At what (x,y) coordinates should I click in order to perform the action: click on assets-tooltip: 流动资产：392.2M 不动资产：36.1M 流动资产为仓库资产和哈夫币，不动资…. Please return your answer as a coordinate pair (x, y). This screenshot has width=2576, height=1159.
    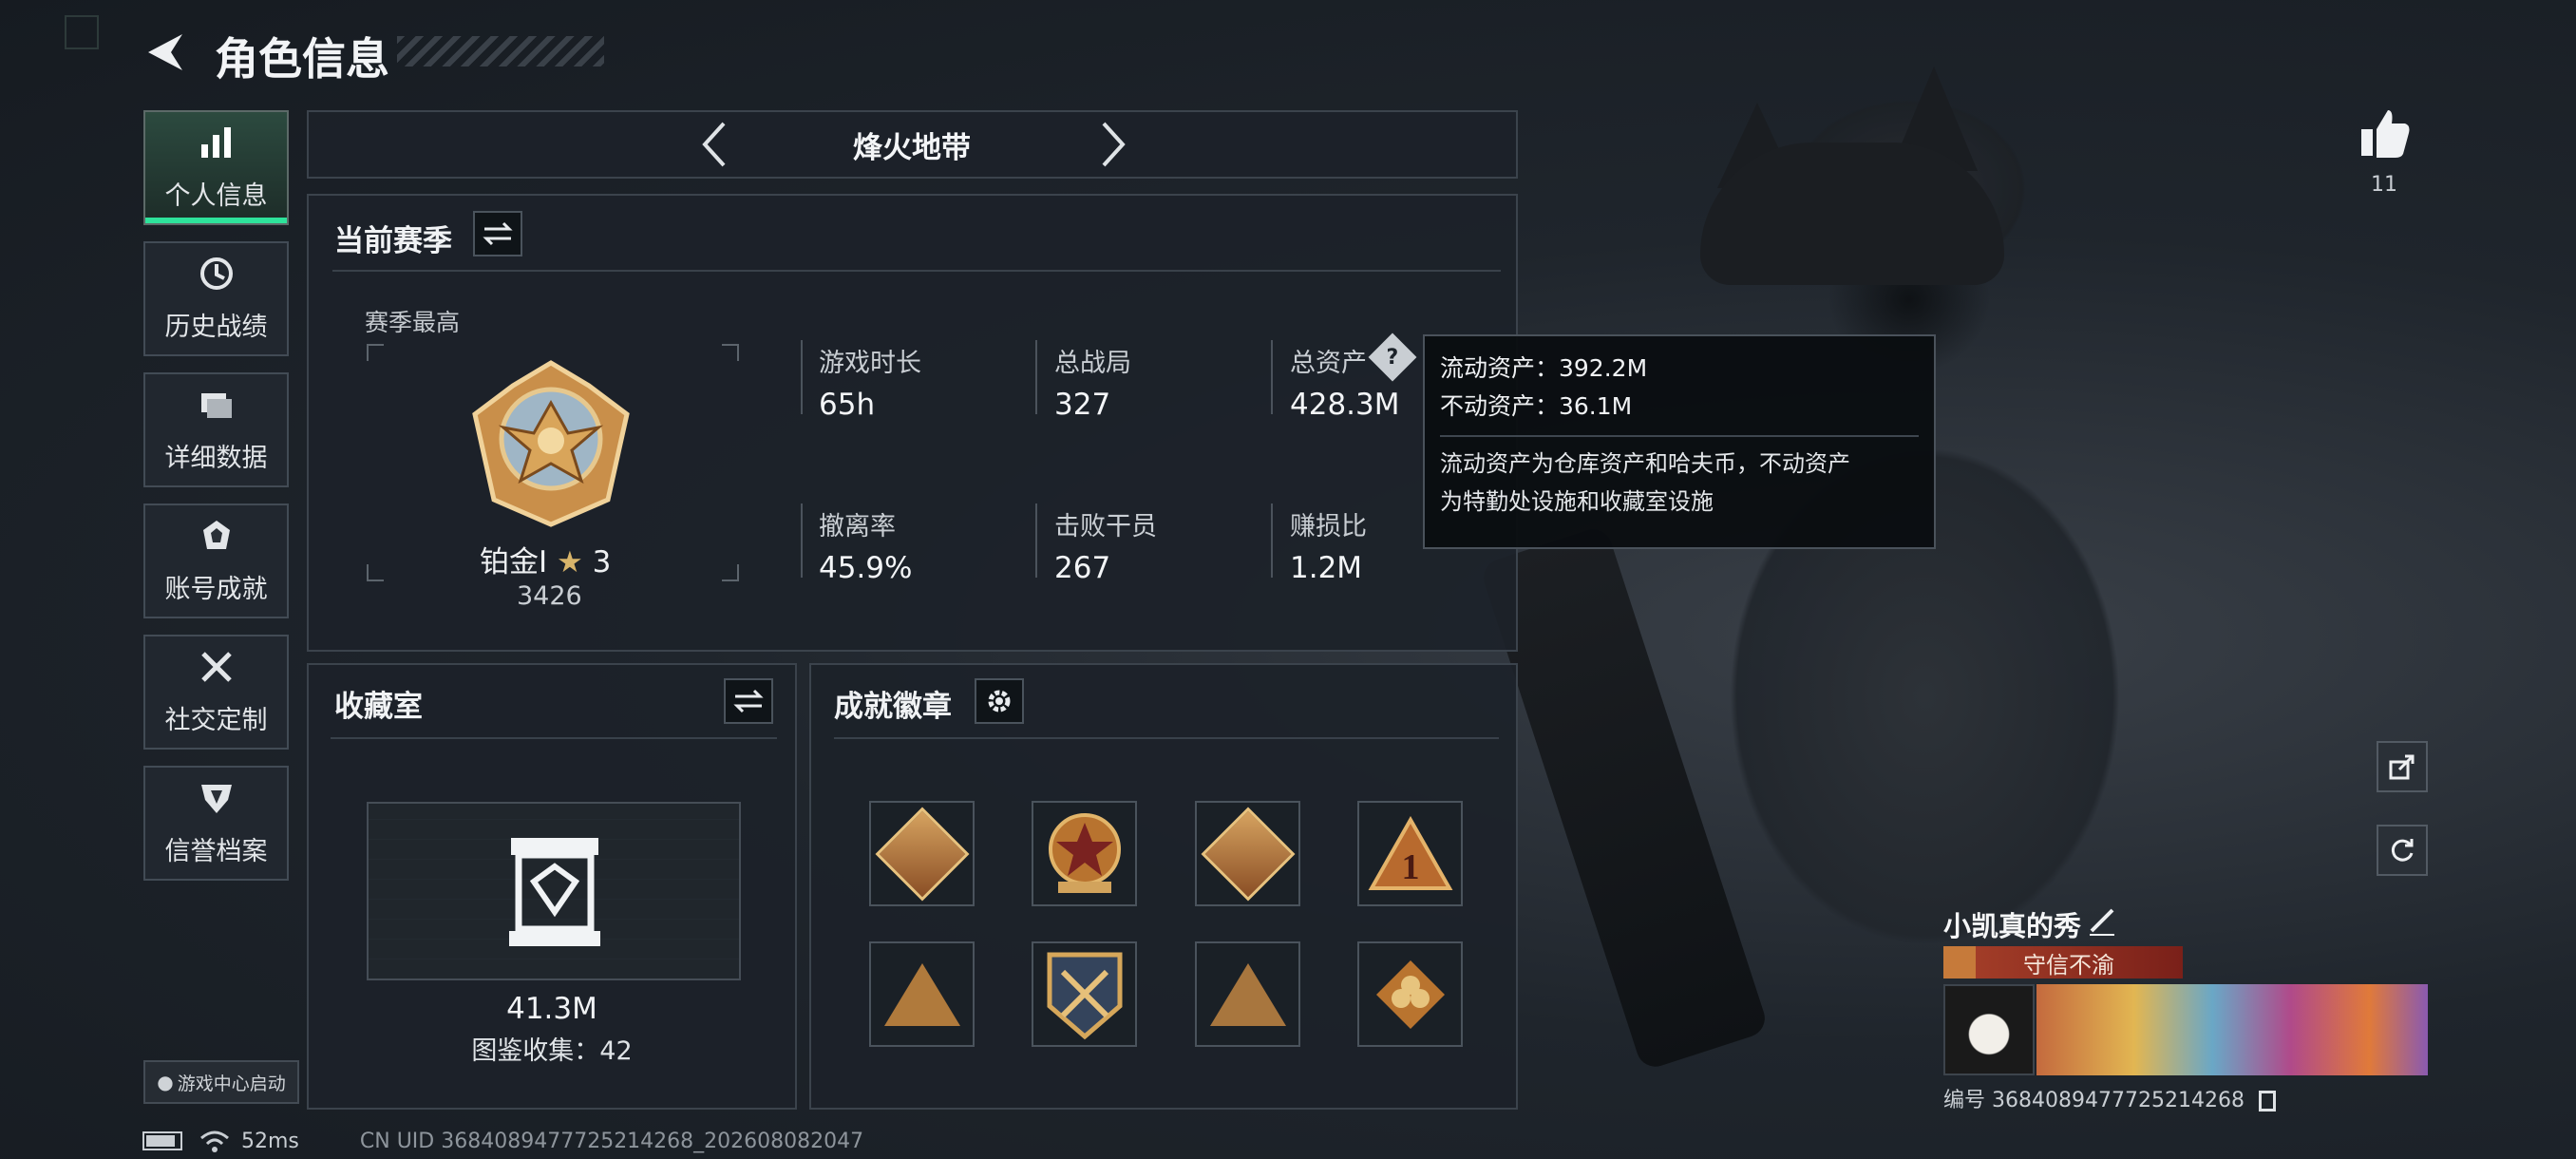
    Looking at the image, I should click on (1679, 441).